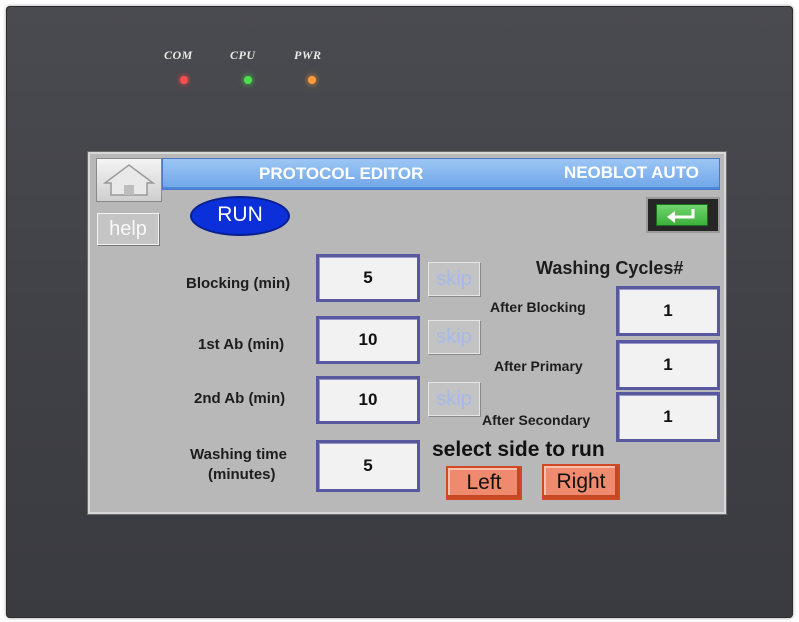 The width and height of the screenshot is (799, 622). Describe the element at coordinates (312, 80) in the screenshot. I see `pwr-led-indicator` at that location.